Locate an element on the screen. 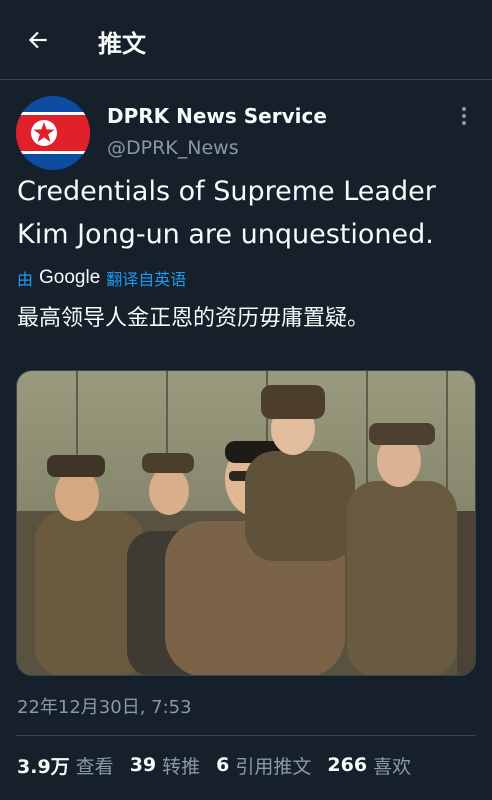 The height and width of the screenshot is (800, 492). translated-text: 最高领导人金正恩的资历毋庸置疑。 is located at coordinates (193, 318).